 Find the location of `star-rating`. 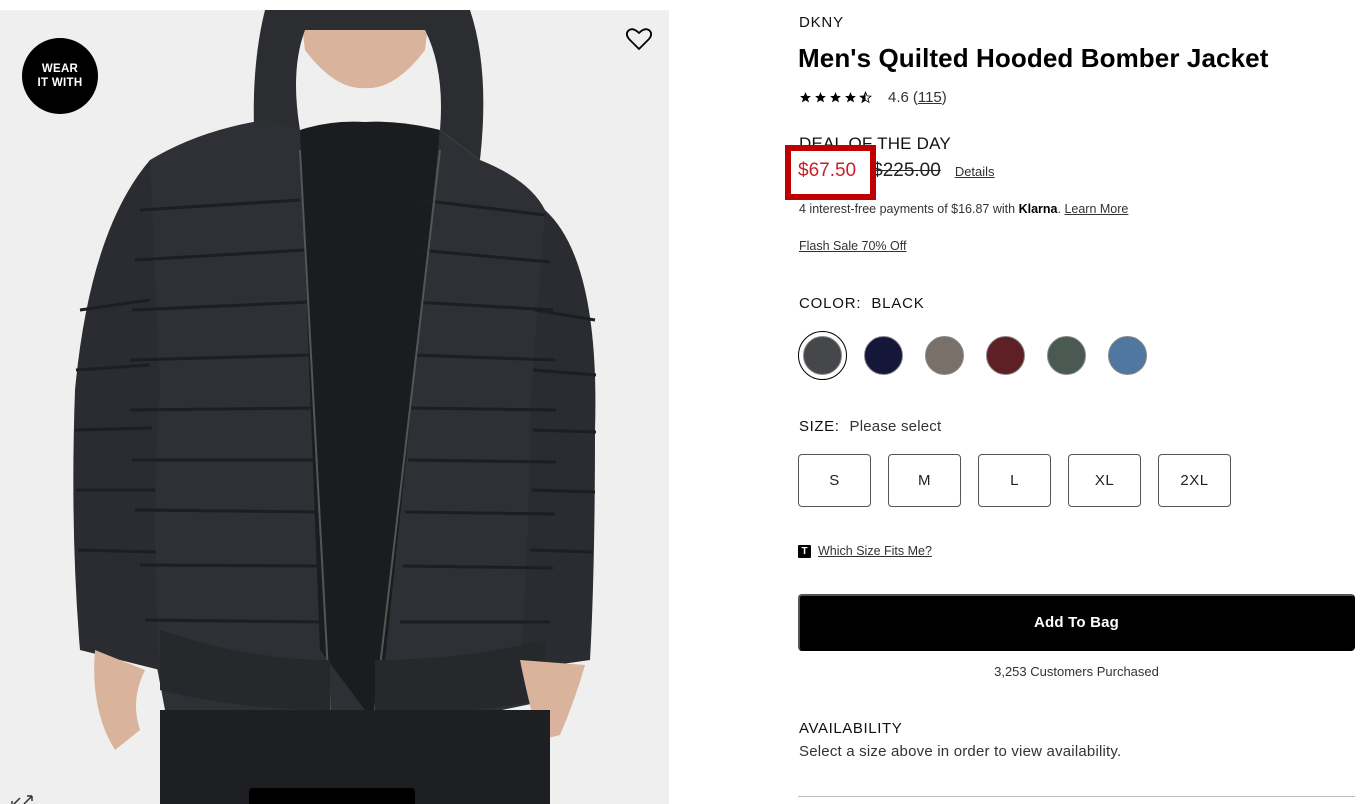

star-rating is located at coordinates (836, 97).